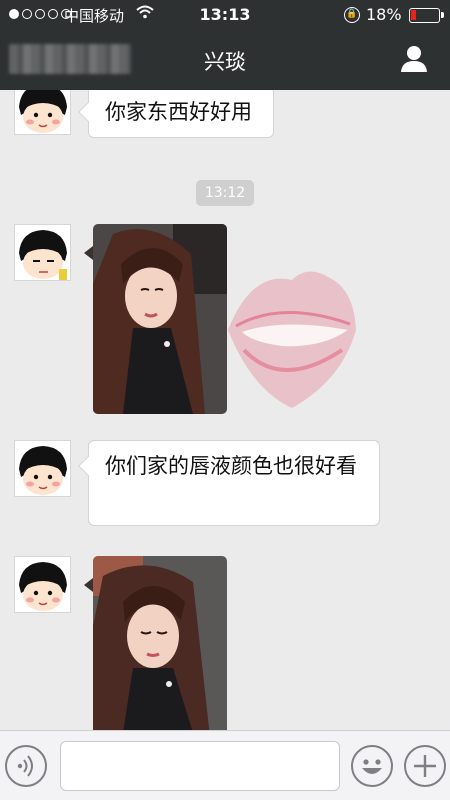 This screenshot has height=800, width=450. I want to click on message-text: 你家东西好好用, so click(178, 112).